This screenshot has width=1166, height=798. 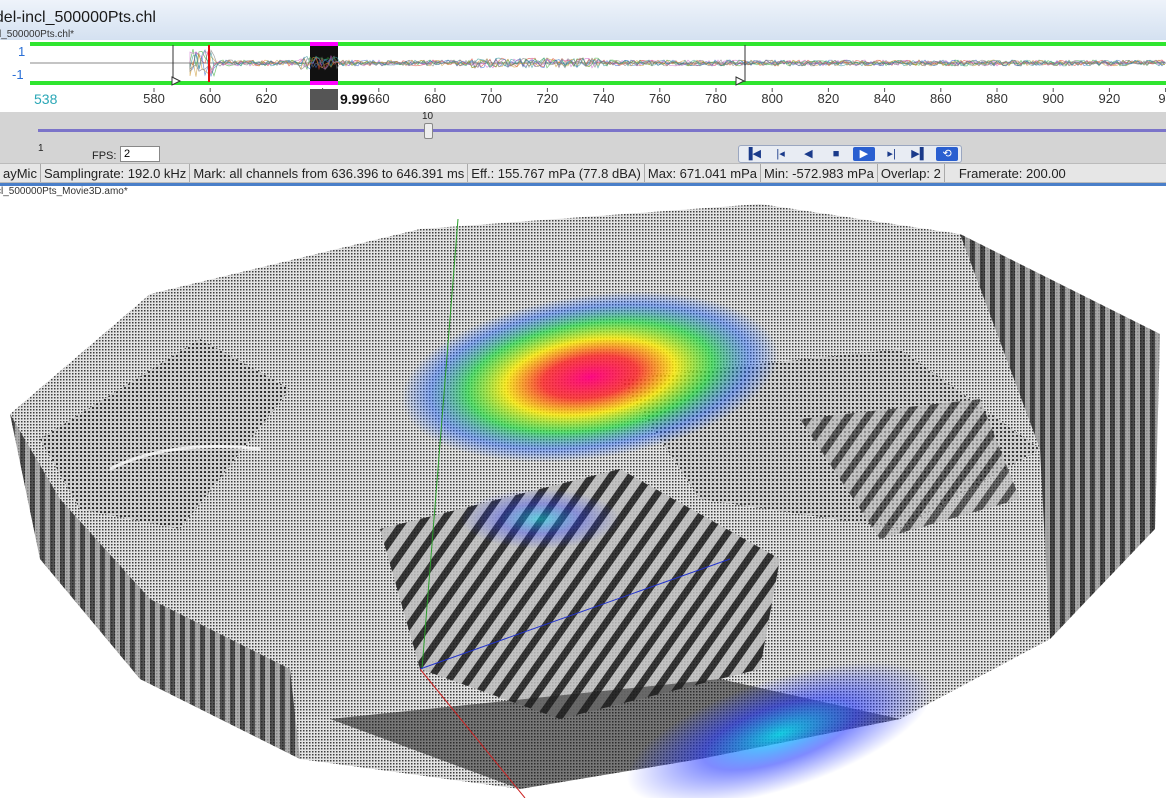 I want to click on time-axis-tick-label: 840, so click(x=884, y=98).